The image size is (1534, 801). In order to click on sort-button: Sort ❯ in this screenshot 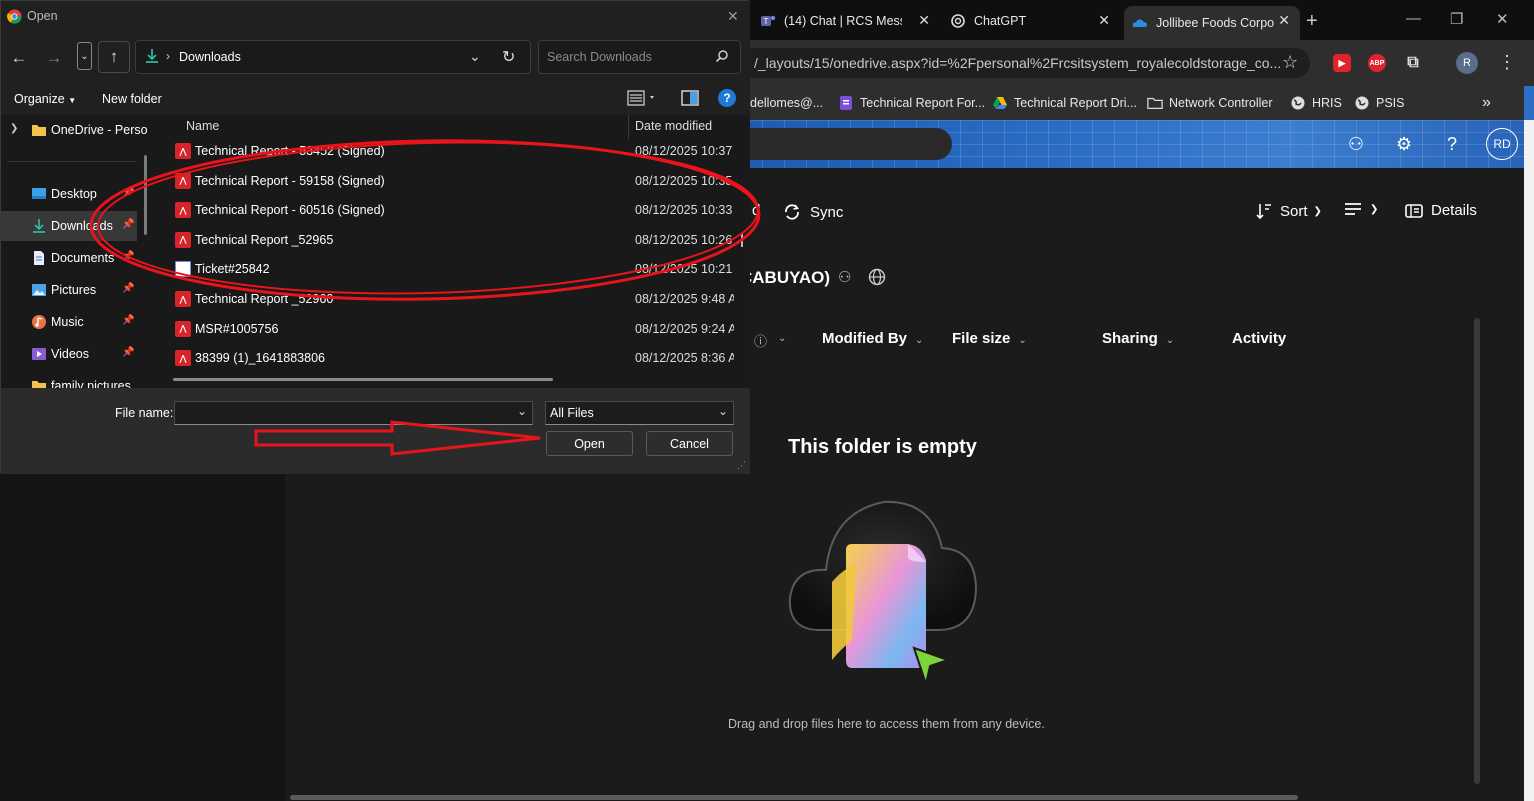, I will do `click(1289, 211)`.